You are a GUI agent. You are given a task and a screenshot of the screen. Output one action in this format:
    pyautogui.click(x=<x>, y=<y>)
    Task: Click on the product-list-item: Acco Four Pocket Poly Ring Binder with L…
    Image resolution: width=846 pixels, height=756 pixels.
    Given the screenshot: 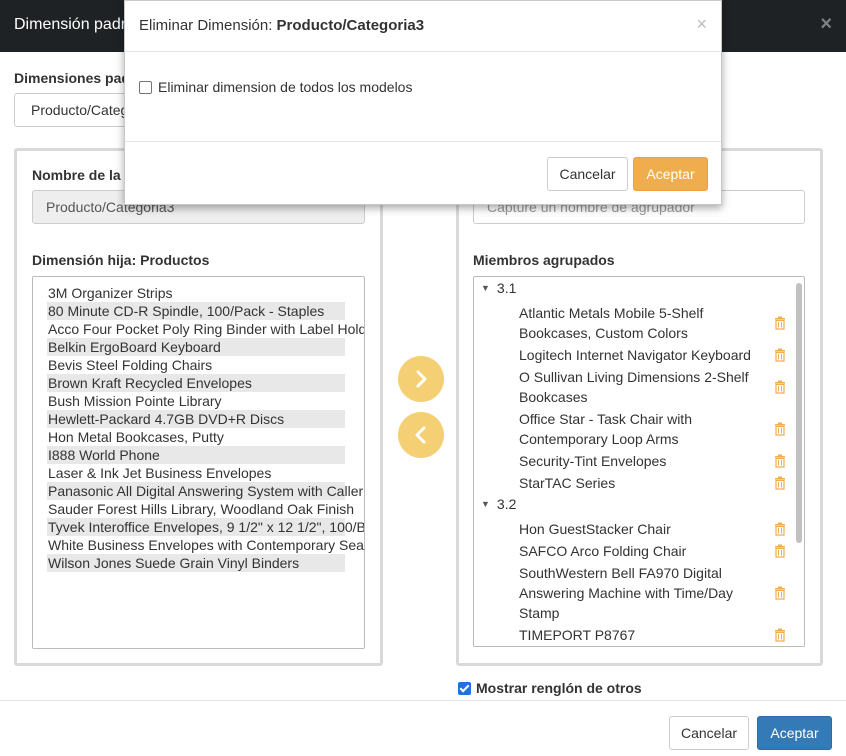 What is the action you would take?
    pyautogui.click(x=205, y=329)
    